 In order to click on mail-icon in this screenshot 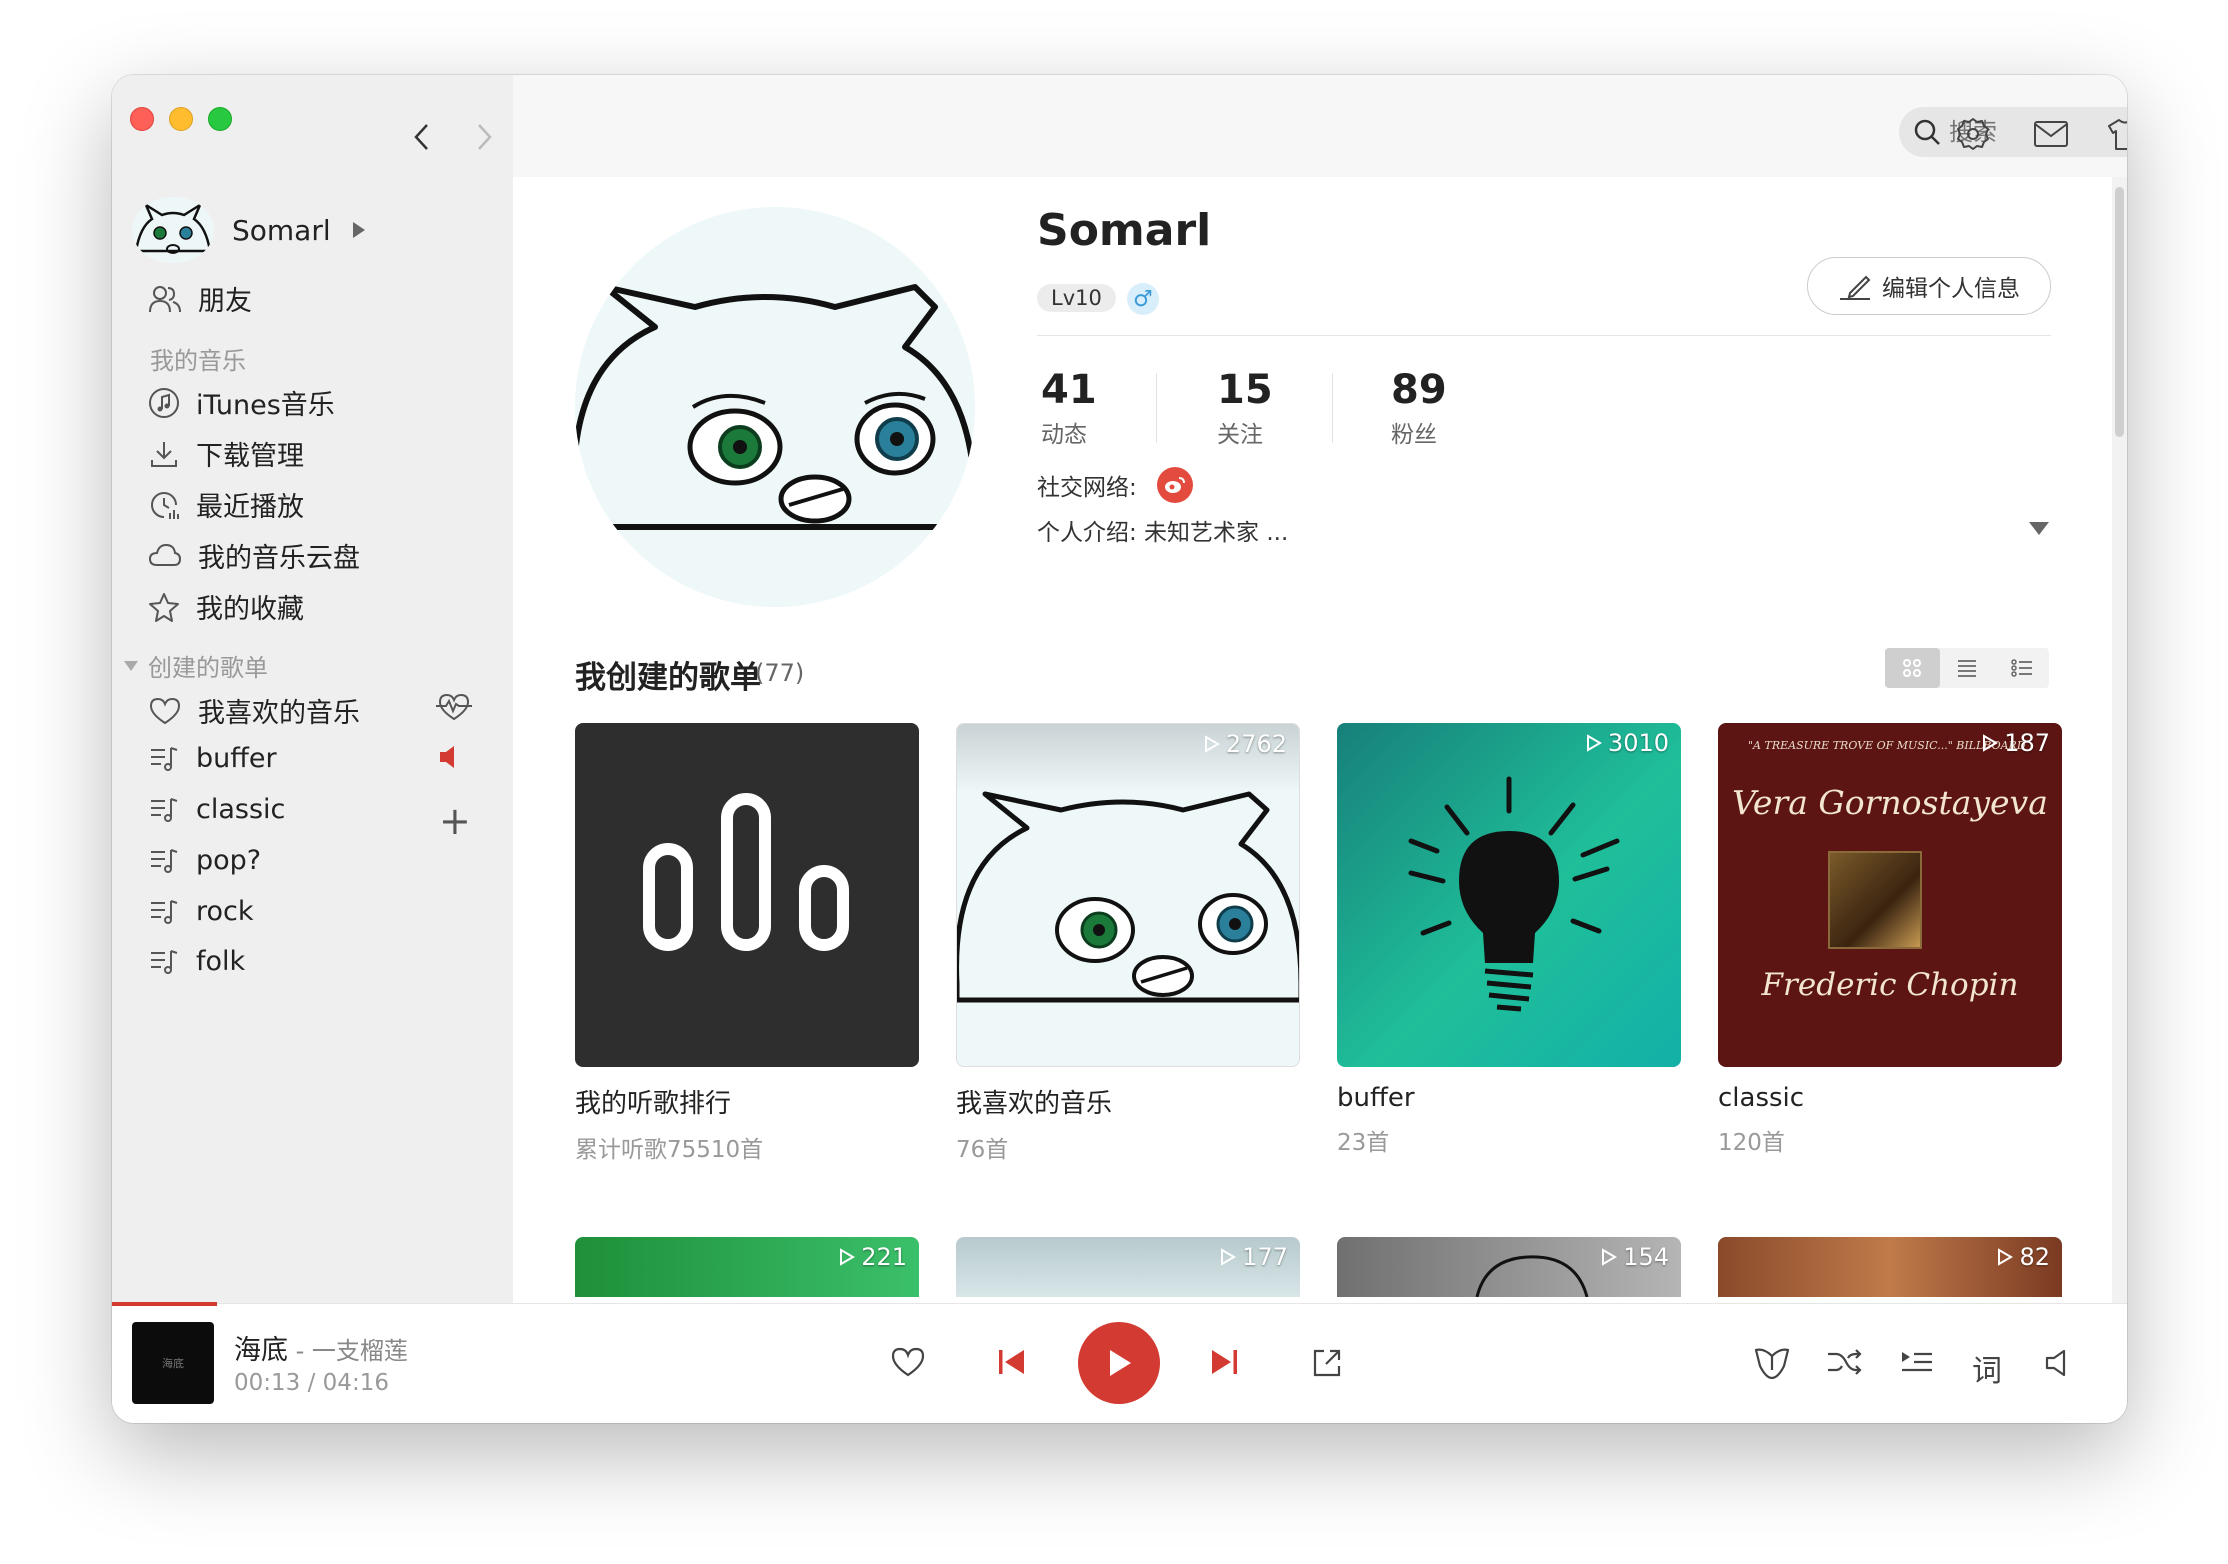, I will do `click(2051, 134)`.